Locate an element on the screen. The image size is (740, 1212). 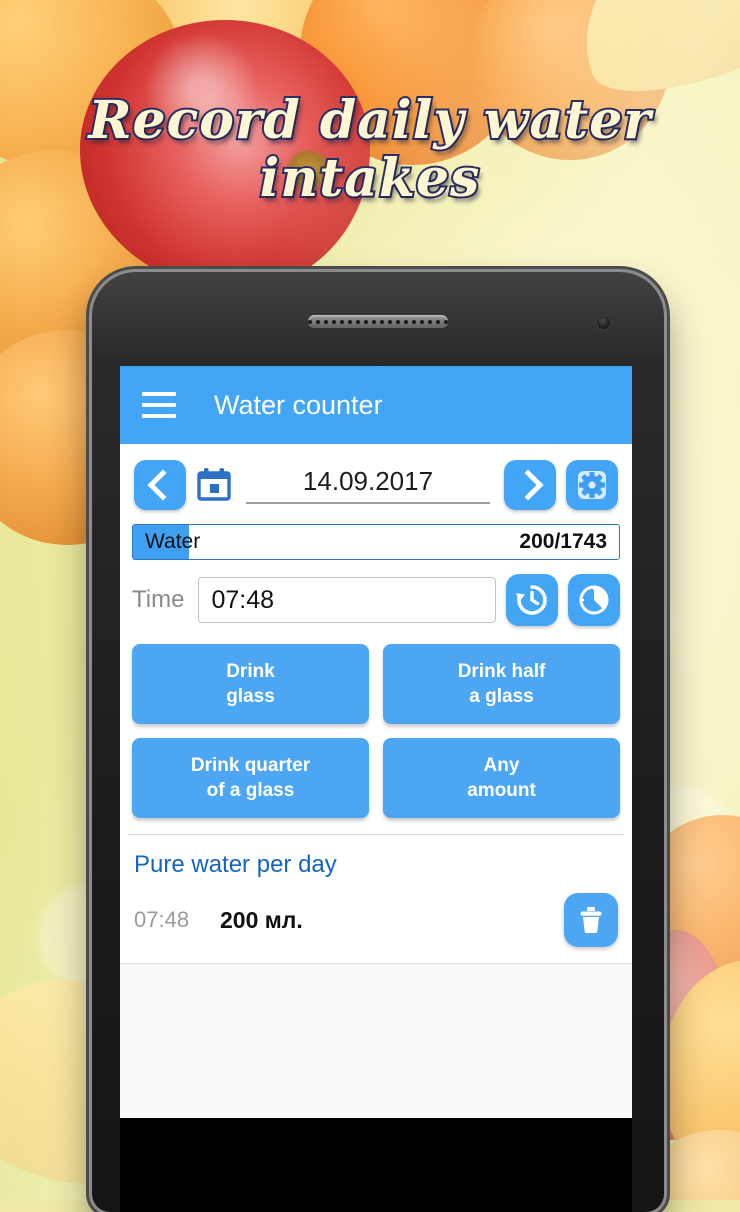
calendar-icon is located at coordinates (214, 485).